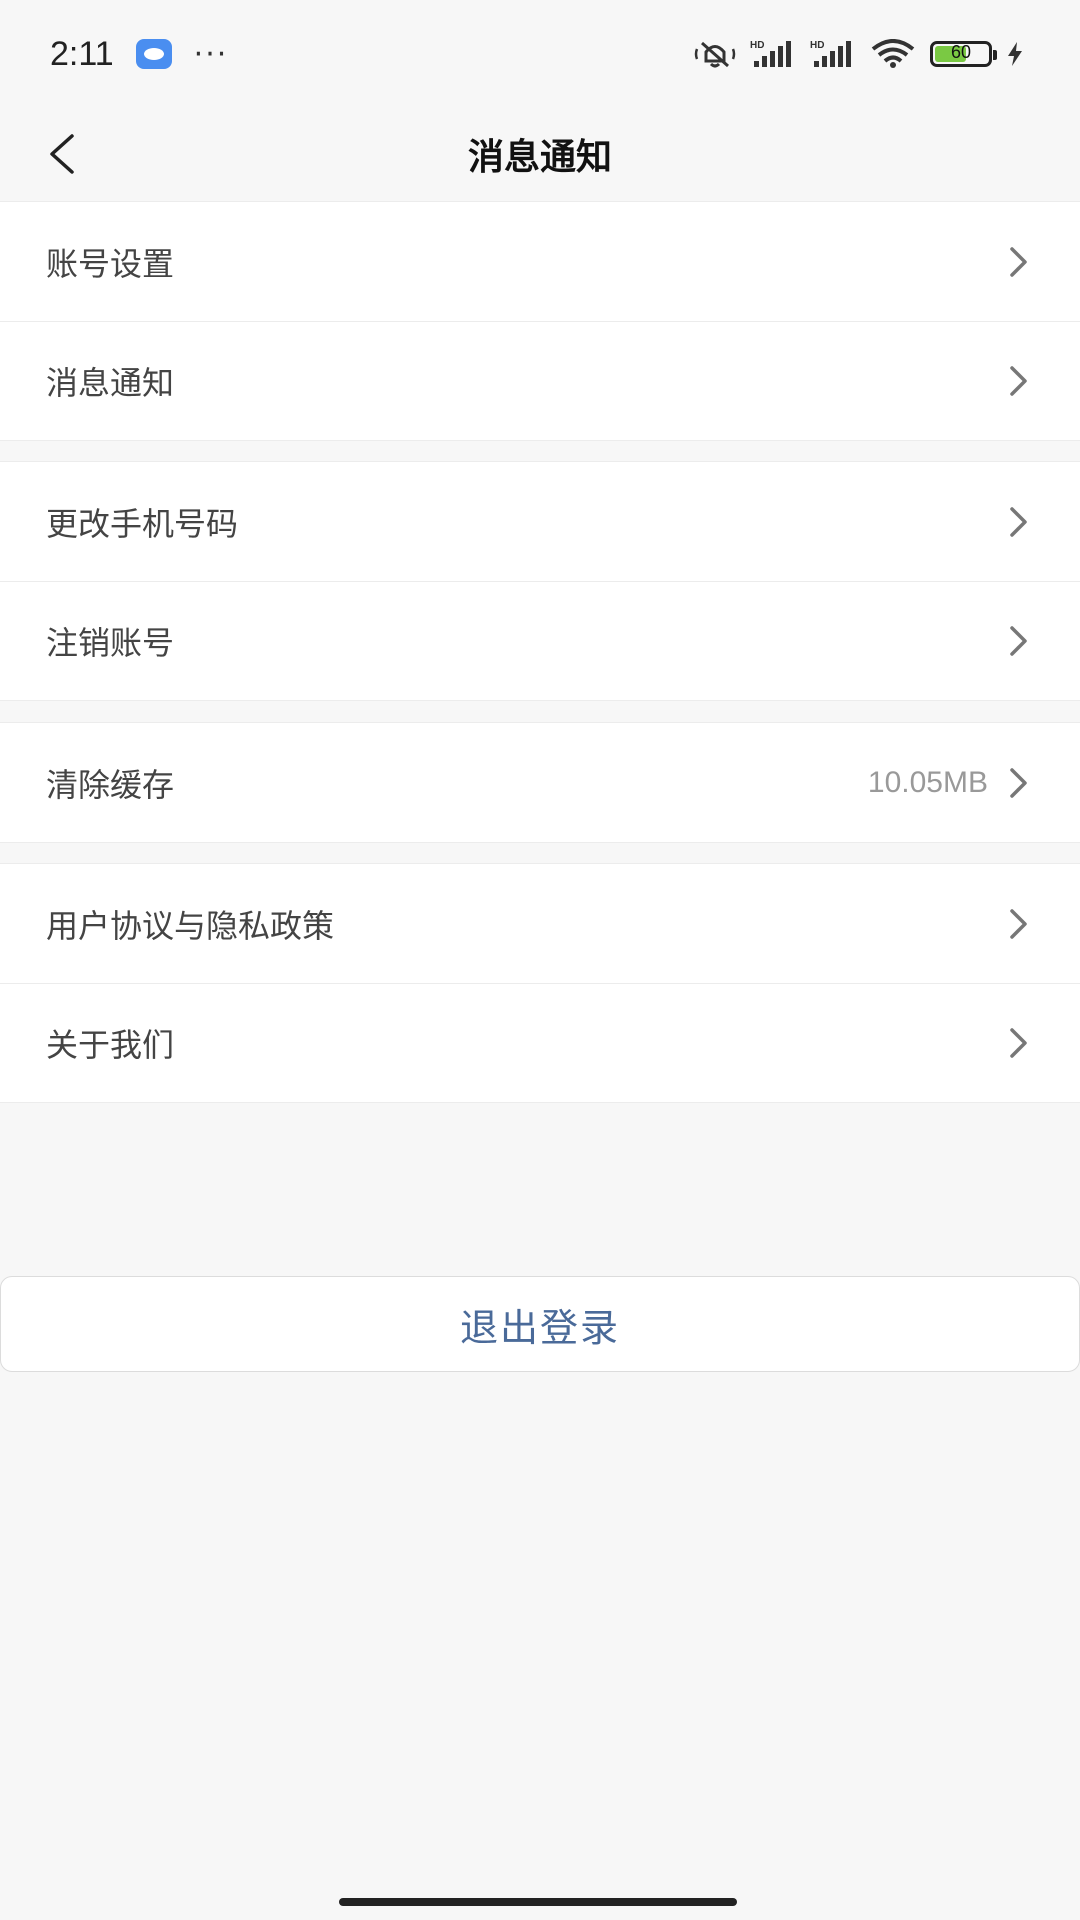 The width and height of the screenshot is (1080, 1920). Describe the element at coordinates (540, 640) in the screenshot. I see `list-item-deactivate-account: 注销账号` at that location.